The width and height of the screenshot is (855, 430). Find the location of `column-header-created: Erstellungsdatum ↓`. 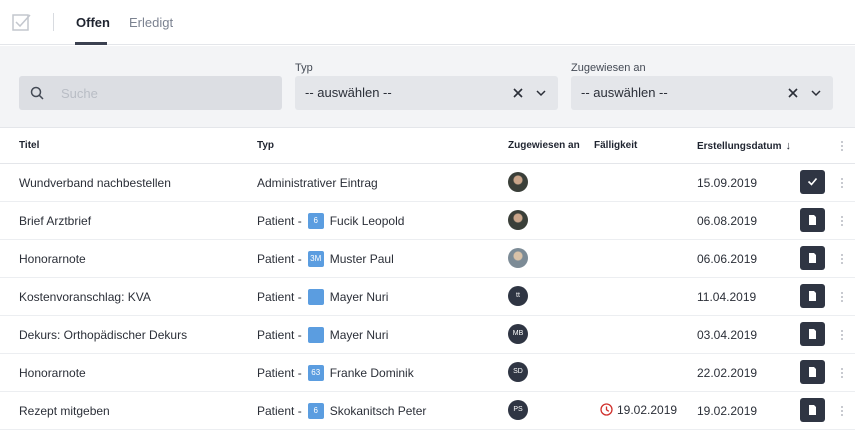

column-header-created: Erstellungsdatum ↓ is located at coordinates (744, 146).